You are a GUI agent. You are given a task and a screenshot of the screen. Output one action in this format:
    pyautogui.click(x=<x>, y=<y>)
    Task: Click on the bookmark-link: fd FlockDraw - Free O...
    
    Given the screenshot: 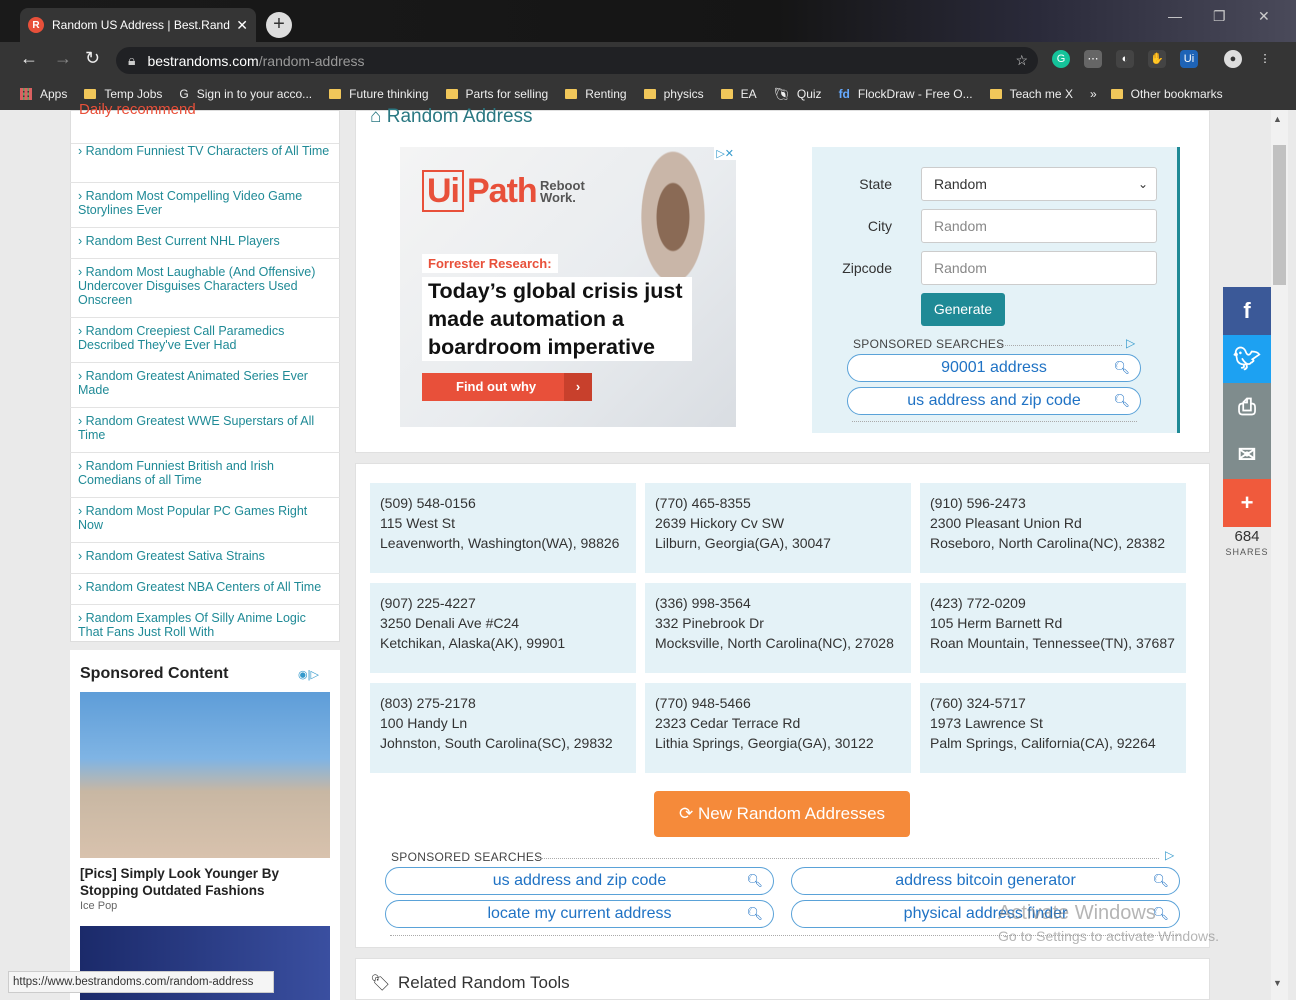 What is the action you would take?
    pyautogui.click(x=906, y=94)
    